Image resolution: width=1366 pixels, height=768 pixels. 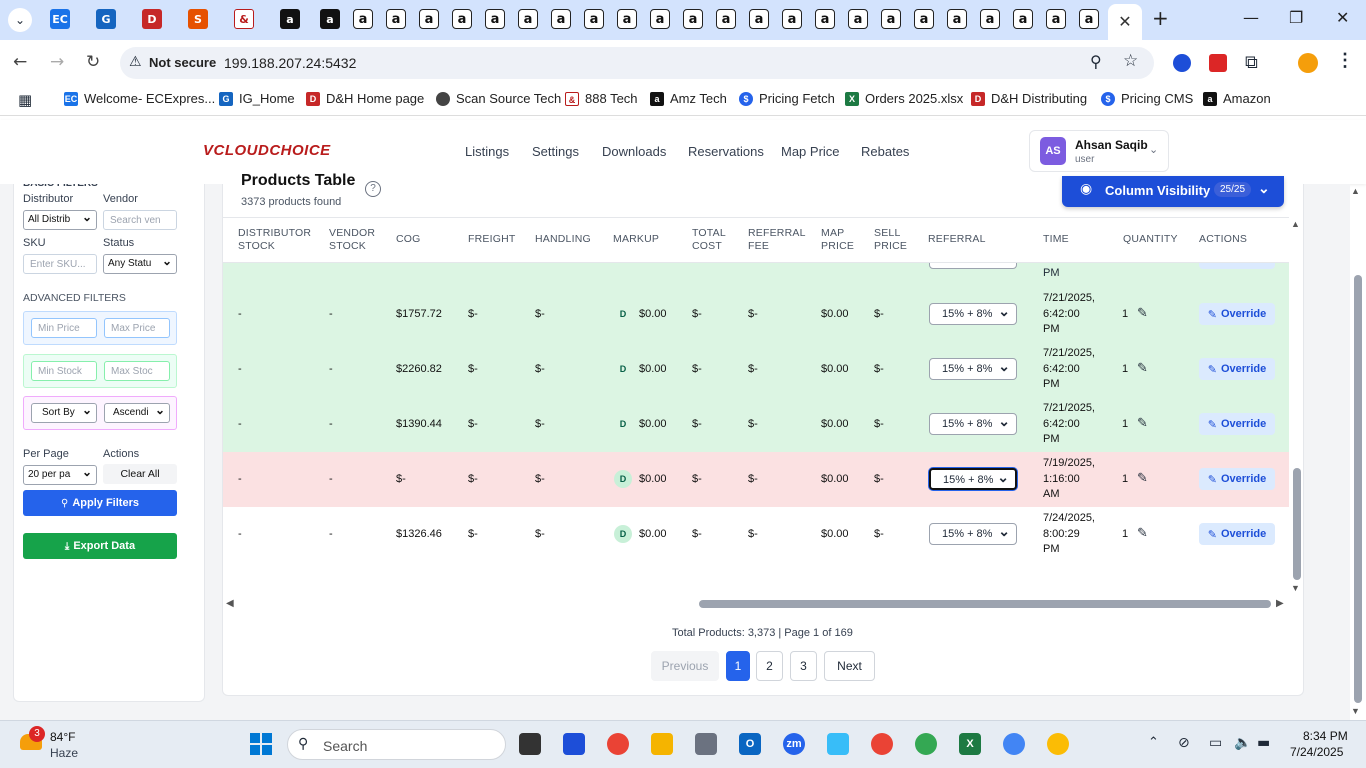 I want to click on bookmark-item: G IG_Home, so click(x=257, y=98).